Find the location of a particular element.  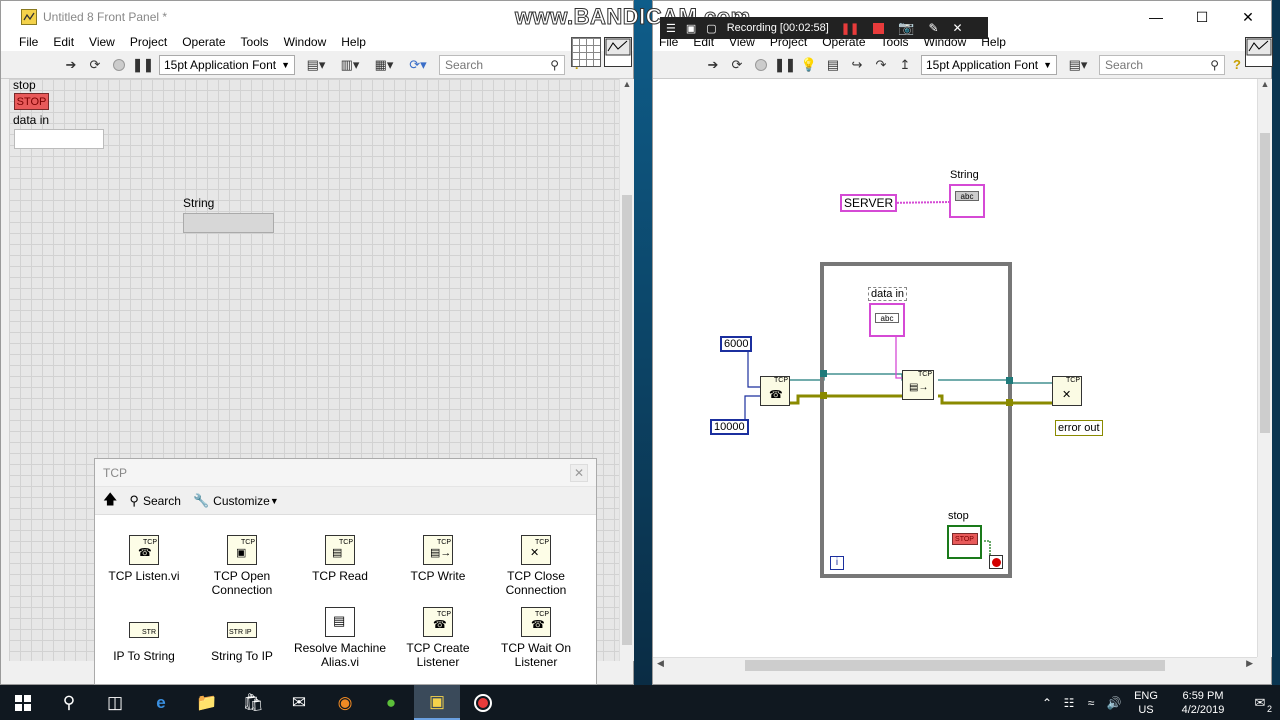

menu-help: Help is located at coordinates (353, 42).